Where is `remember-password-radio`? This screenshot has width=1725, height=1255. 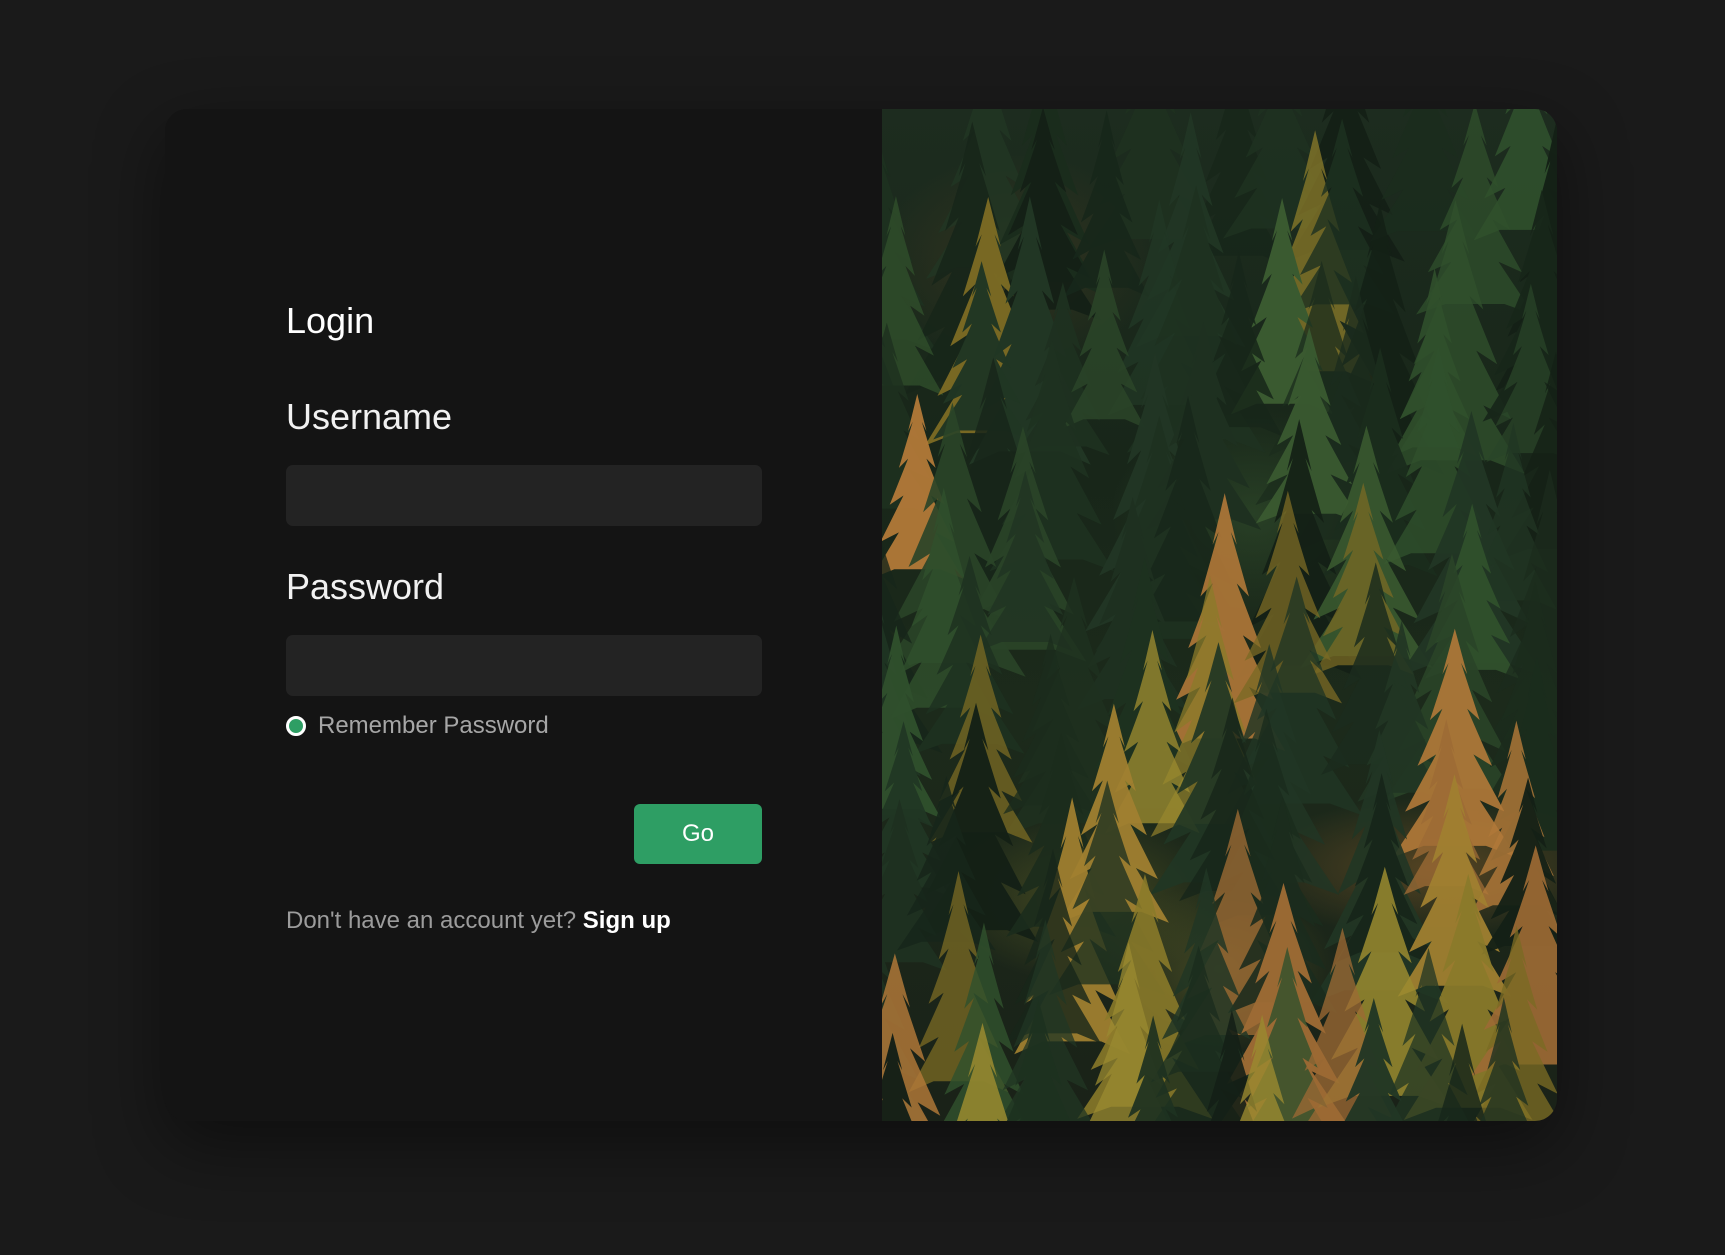 remember-password-radio is located at coordinates (296, 726).